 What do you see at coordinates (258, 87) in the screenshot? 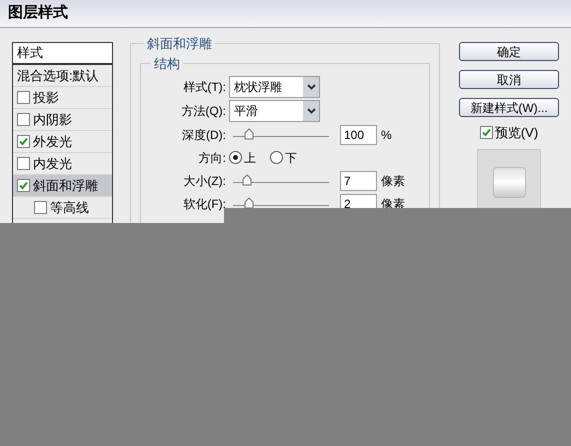
I see `dropdown-value: 枕状浮雕` at bounding box center [258, 87].